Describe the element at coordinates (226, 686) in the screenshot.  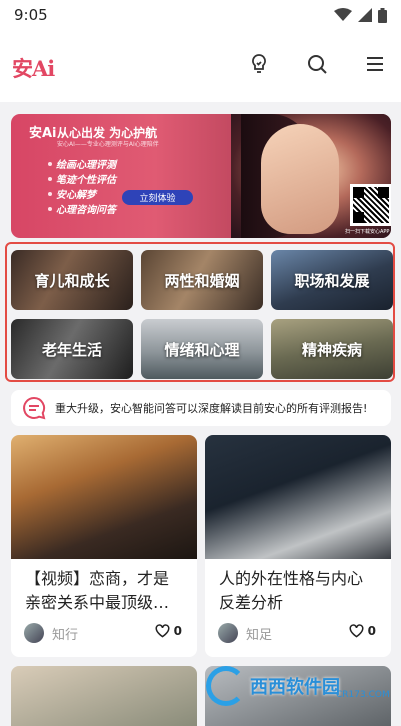
I see `watermark-logo-icon` at that location.